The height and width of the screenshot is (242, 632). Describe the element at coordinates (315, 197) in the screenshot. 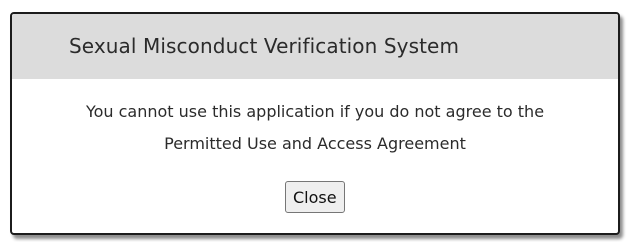

I see `close-button: Close` at that location.